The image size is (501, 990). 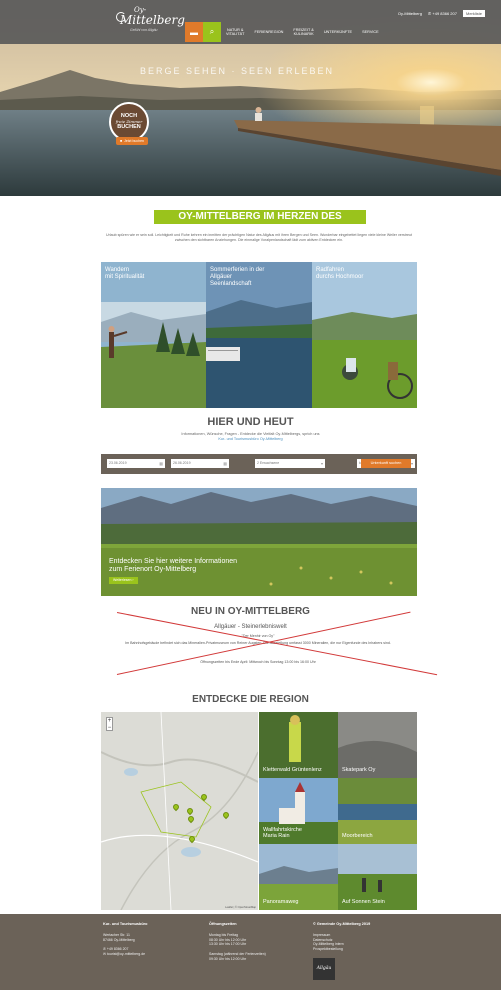 I want to click on adults-value: 2 Erwachsene, so click(x=268, y=463).